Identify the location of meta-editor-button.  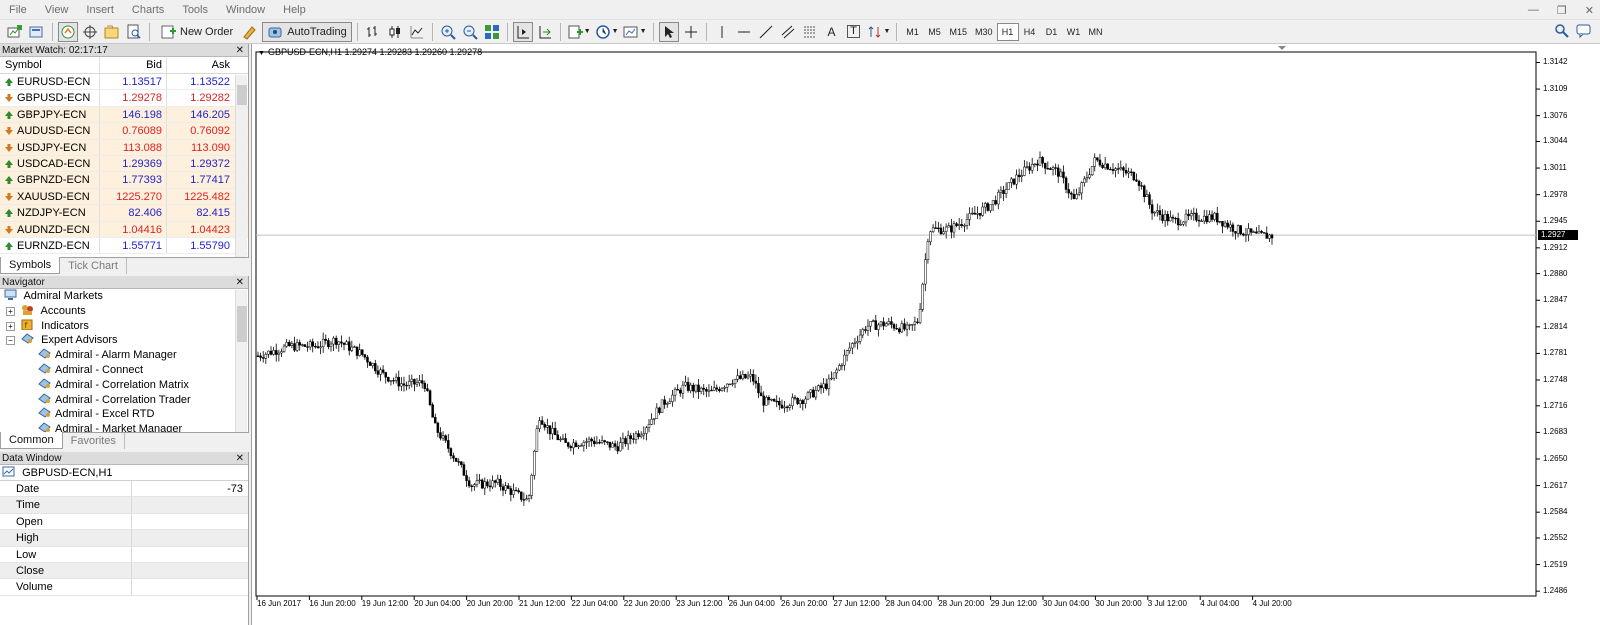
(250, 32).